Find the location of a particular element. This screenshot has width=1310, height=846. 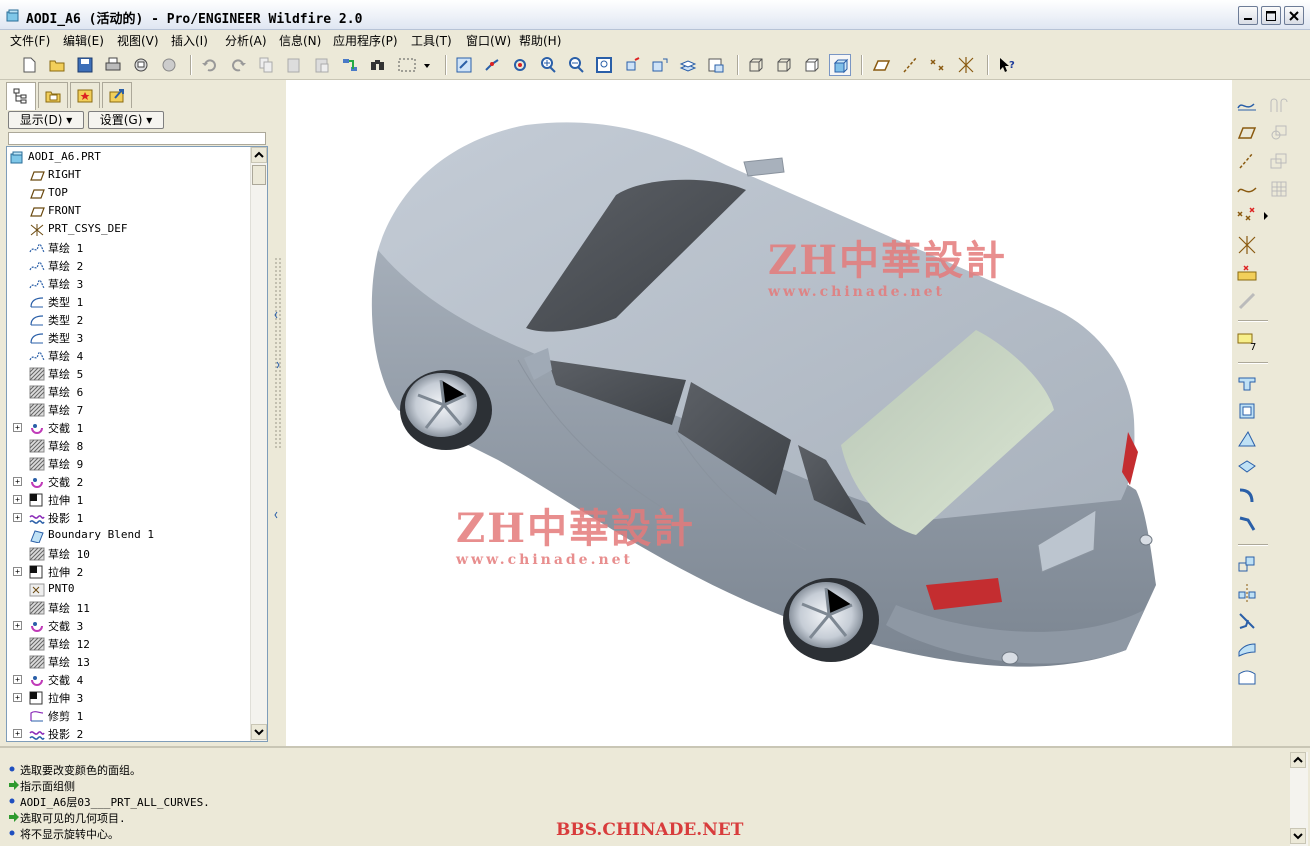

tree-item: + 拉伸 2 is located at coordinates (129, 572).